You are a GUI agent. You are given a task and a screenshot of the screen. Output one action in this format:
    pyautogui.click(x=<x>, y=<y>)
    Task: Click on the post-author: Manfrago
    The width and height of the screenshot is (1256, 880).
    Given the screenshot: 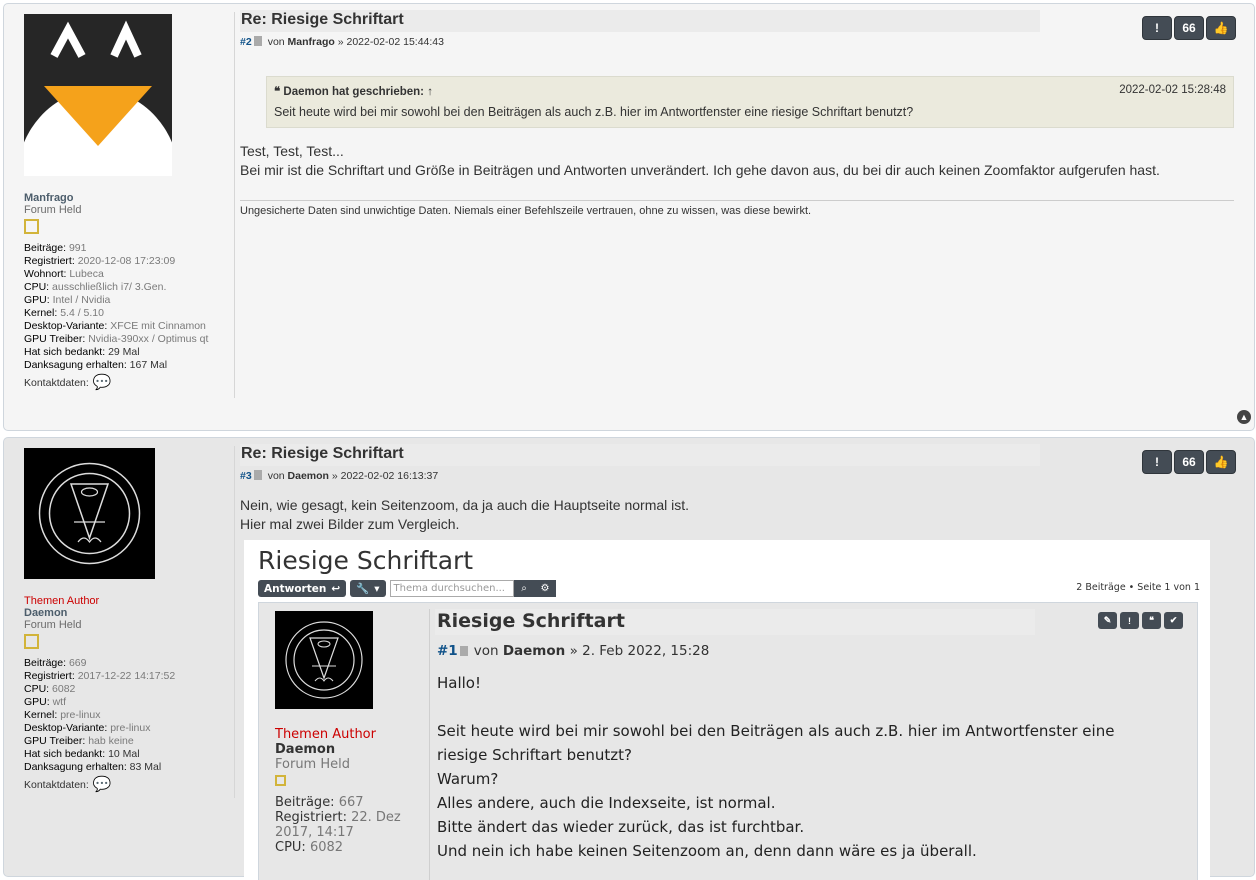 What is the action you would take?
    pyautogui.click(x=311, y=42)
    